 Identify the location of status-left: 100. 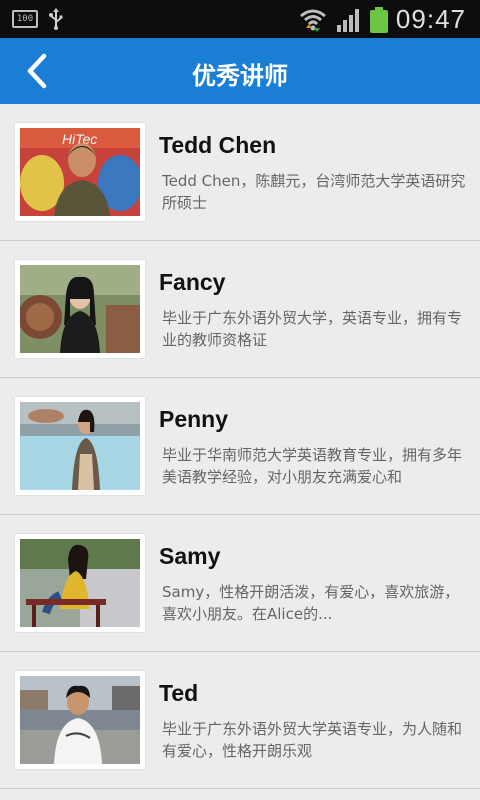
(38, 19).